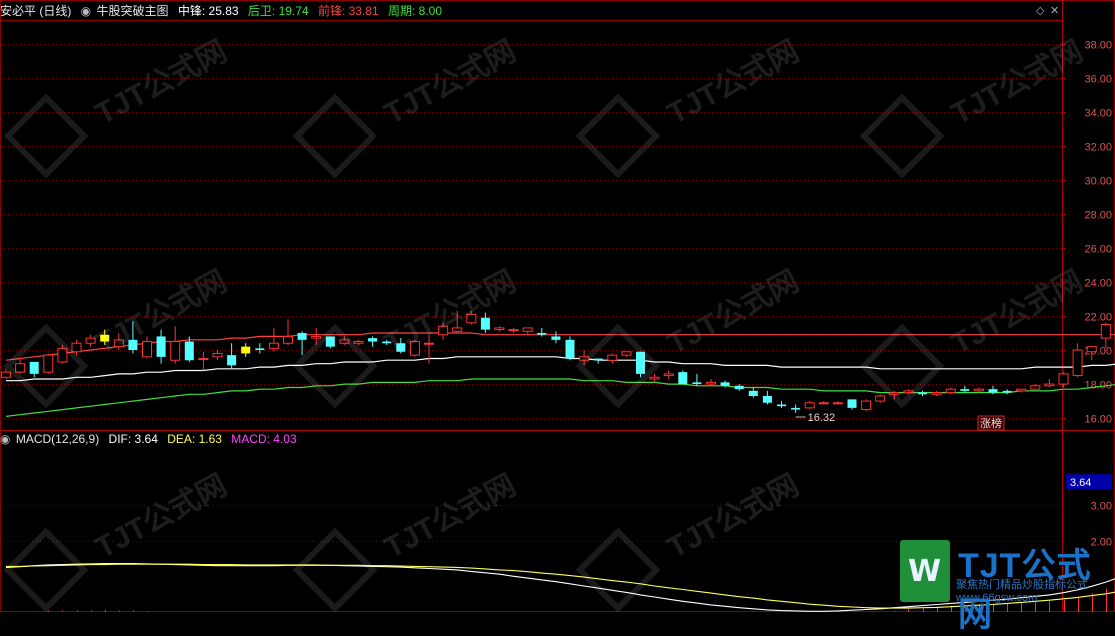  I want to click on macd-name: MACD(12,26,9), so click(57, 439).